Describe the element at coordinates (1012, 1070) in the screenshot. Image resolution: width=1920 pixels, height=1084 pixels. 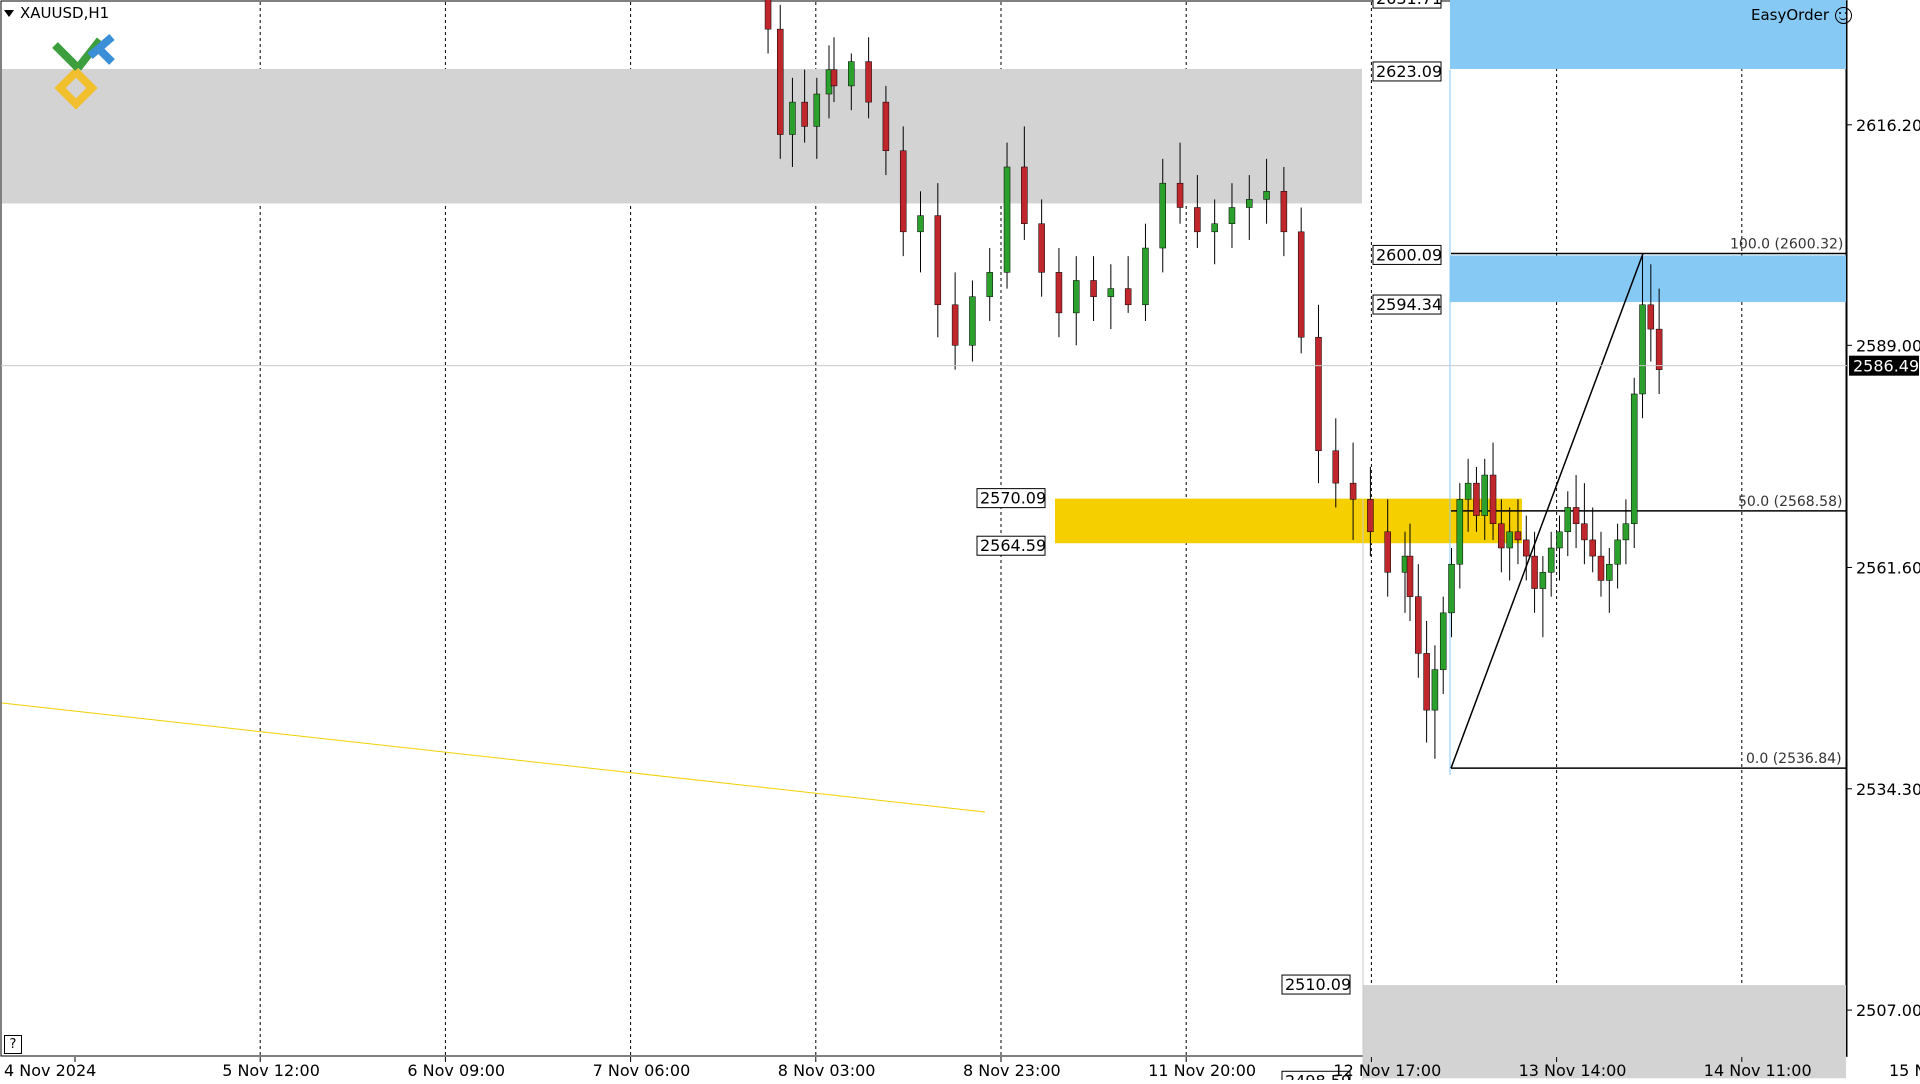
I see `time-tick-label: 8 Nov 23:00` at that location.